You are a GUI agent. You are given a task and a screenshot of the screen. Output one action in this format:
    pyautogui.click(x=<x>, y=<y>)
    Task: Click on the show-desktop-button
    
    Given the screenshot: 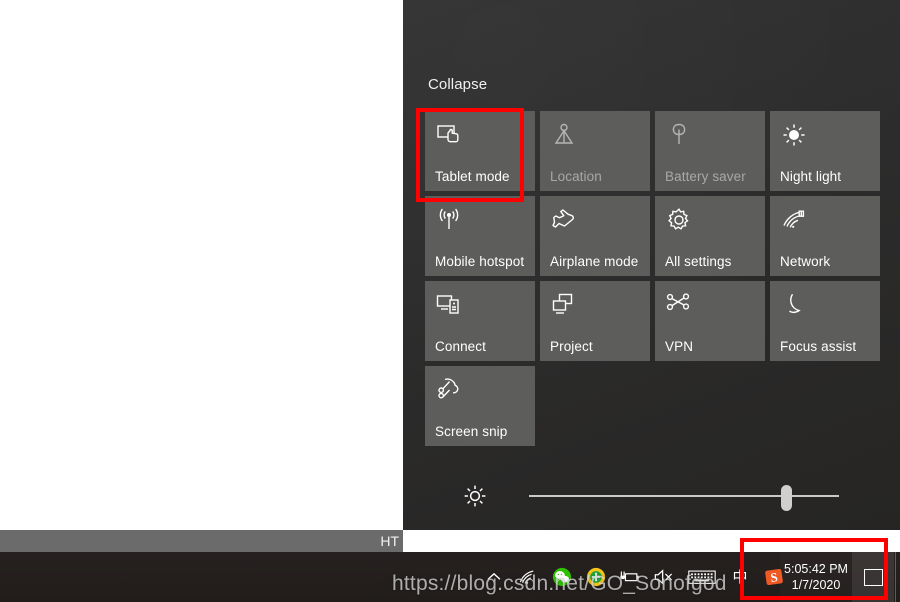 What is the action you would take?
    pyautogui.click(x=897, y=577)
    